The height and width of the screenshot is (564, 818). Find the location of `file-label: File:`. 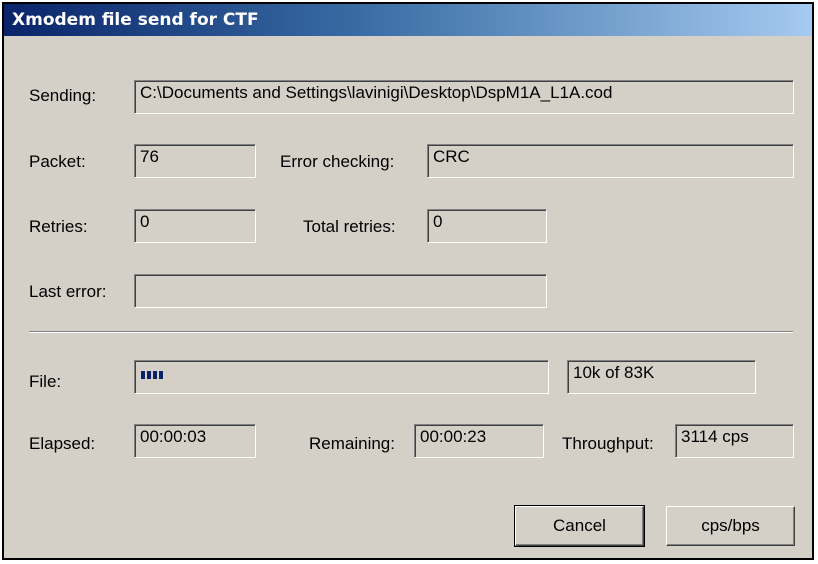

file-label: File: is located at coordinates (45, 381).